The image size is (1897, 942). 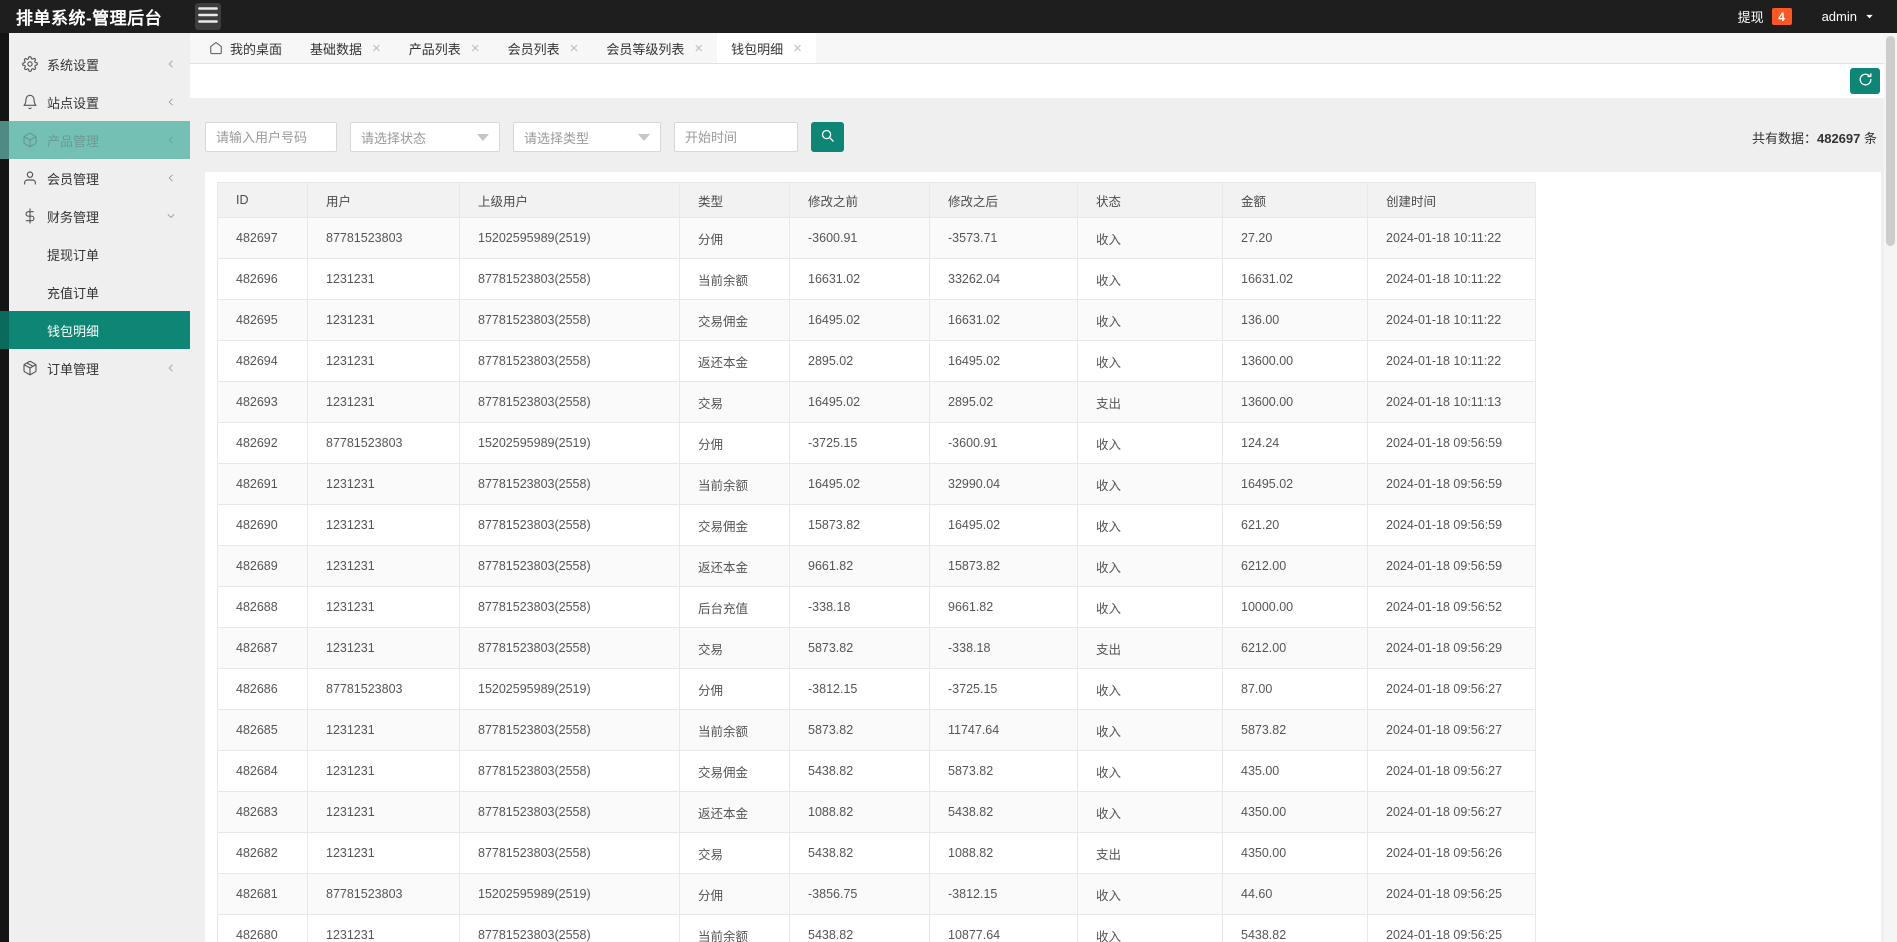 What do you see at coordinates (1295, 648) in the screenshot?
I see `cell-amount: 6212.00` at bounding box center [1295, 648].